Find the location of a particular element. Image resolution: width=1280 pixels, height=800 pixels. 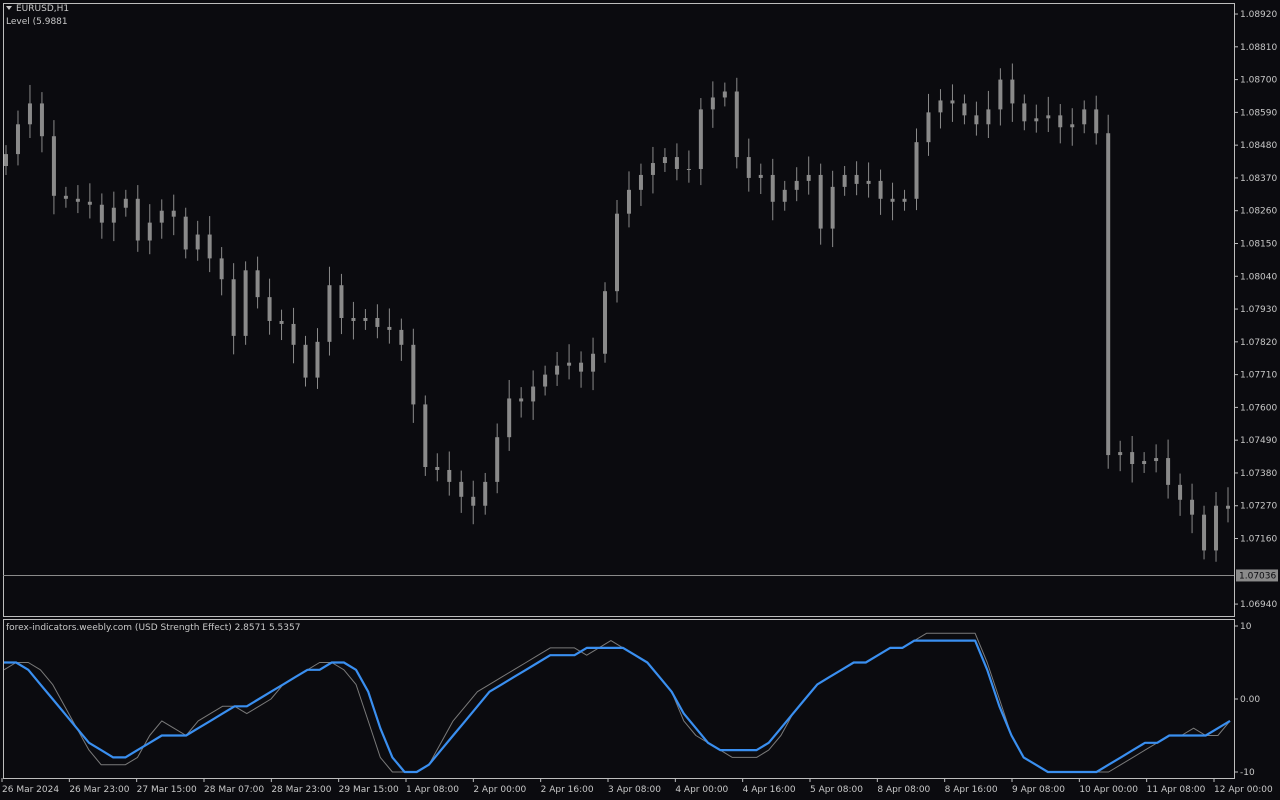

symbol-title: EURUSD,H1 is located at coordinates (37, 9).